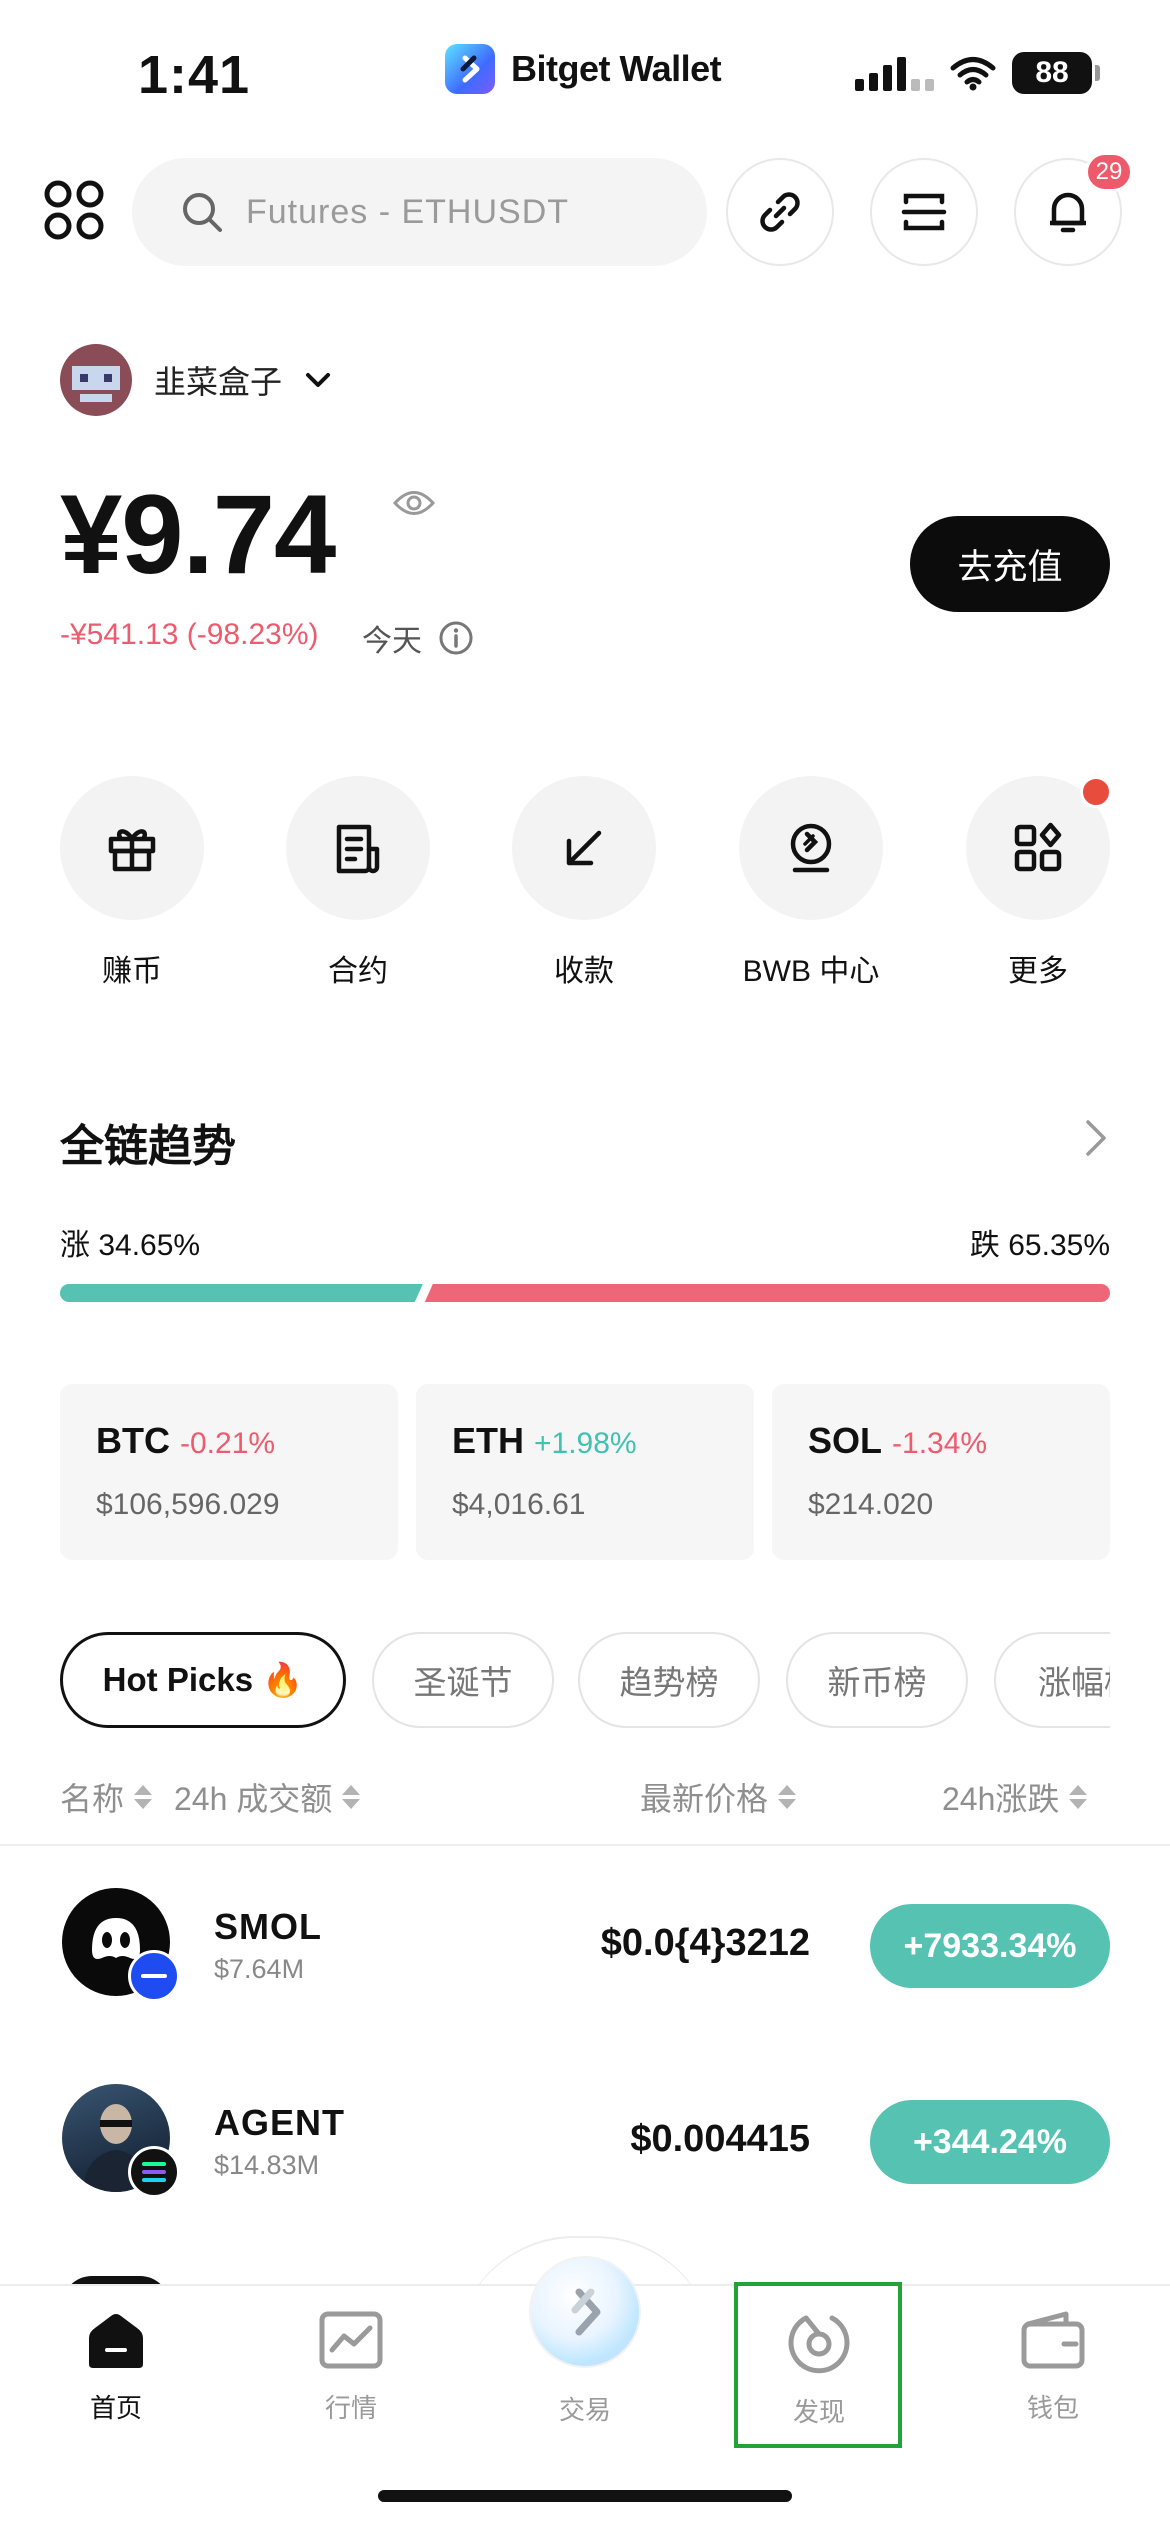 This screenshot has height=2532, width=1170. I want to click on tab-new-coins: 新币榜, so click(877, 1680).